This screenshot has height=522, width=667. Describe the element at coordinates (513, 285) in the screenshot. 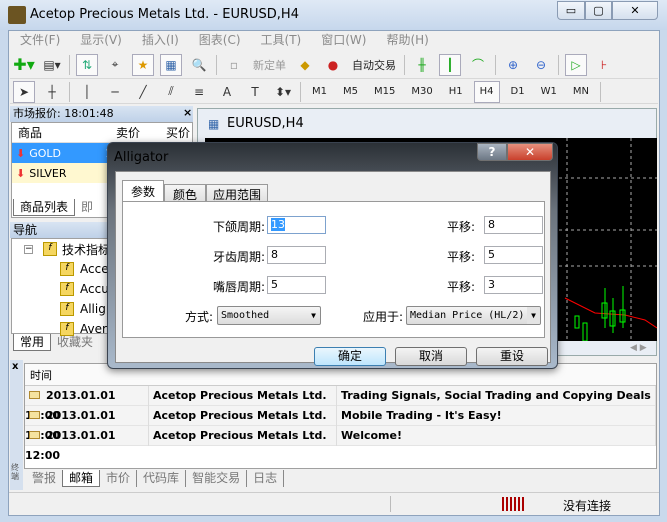

I see `lips-shift-input: 3` at that location.